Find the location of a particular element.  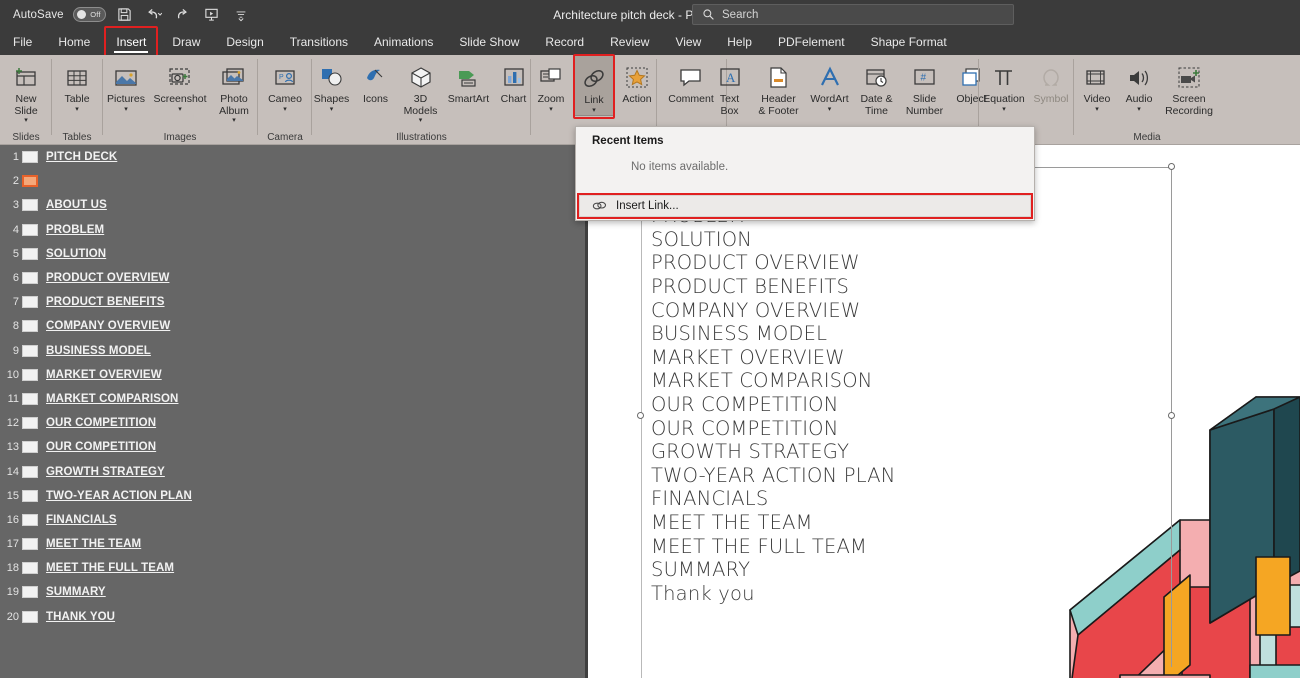

slide-thumbnail-row: 6 PRODUCT OVERVIEW is located at coordinates (292, 278).